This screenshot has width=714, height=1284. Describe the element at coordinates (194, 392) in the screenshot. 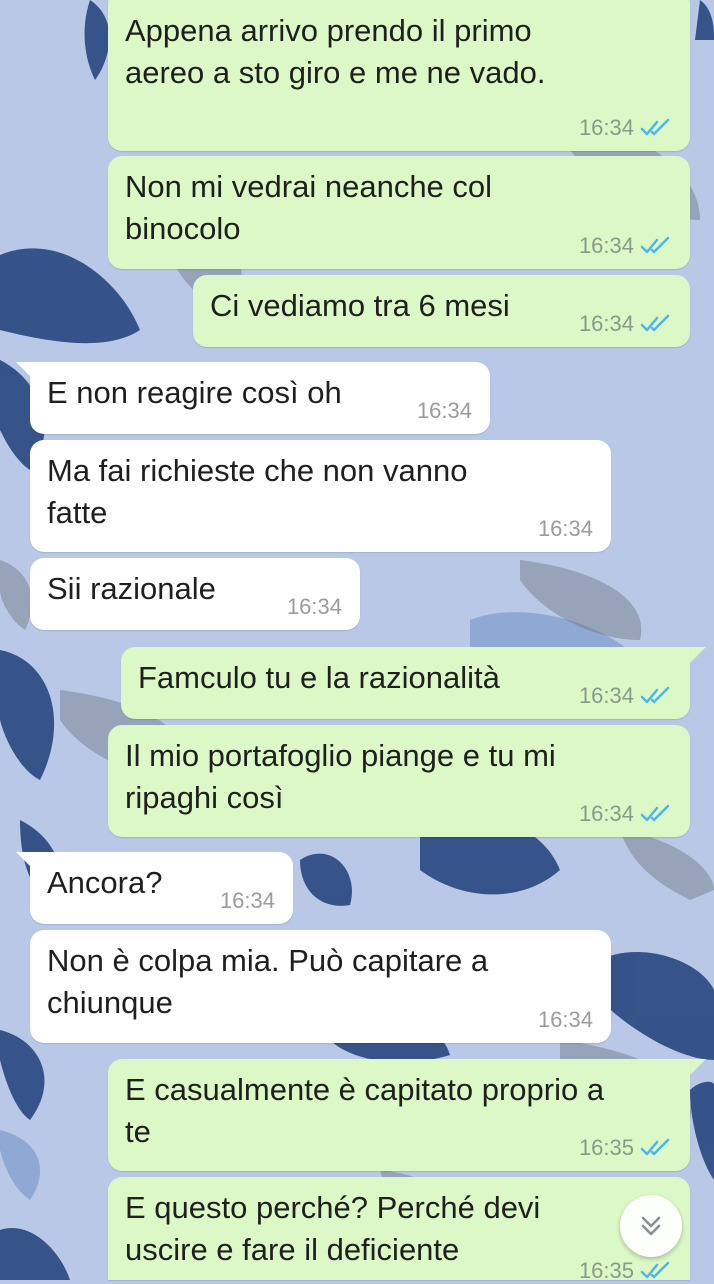

I see `message-text: E non reagire così oh` at that location.